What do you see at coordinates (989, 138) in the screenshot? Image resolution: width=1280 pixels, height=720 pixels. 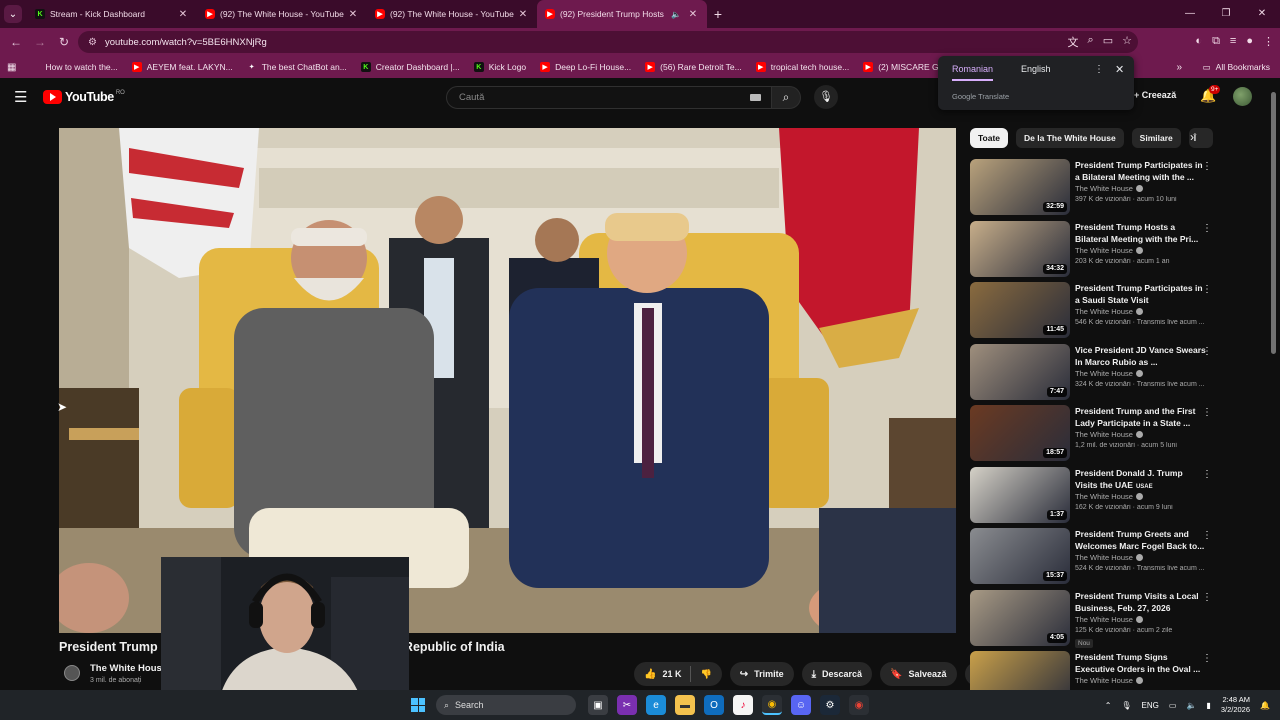 I see `chip-all: Toate` at bounding box center [989, 138].